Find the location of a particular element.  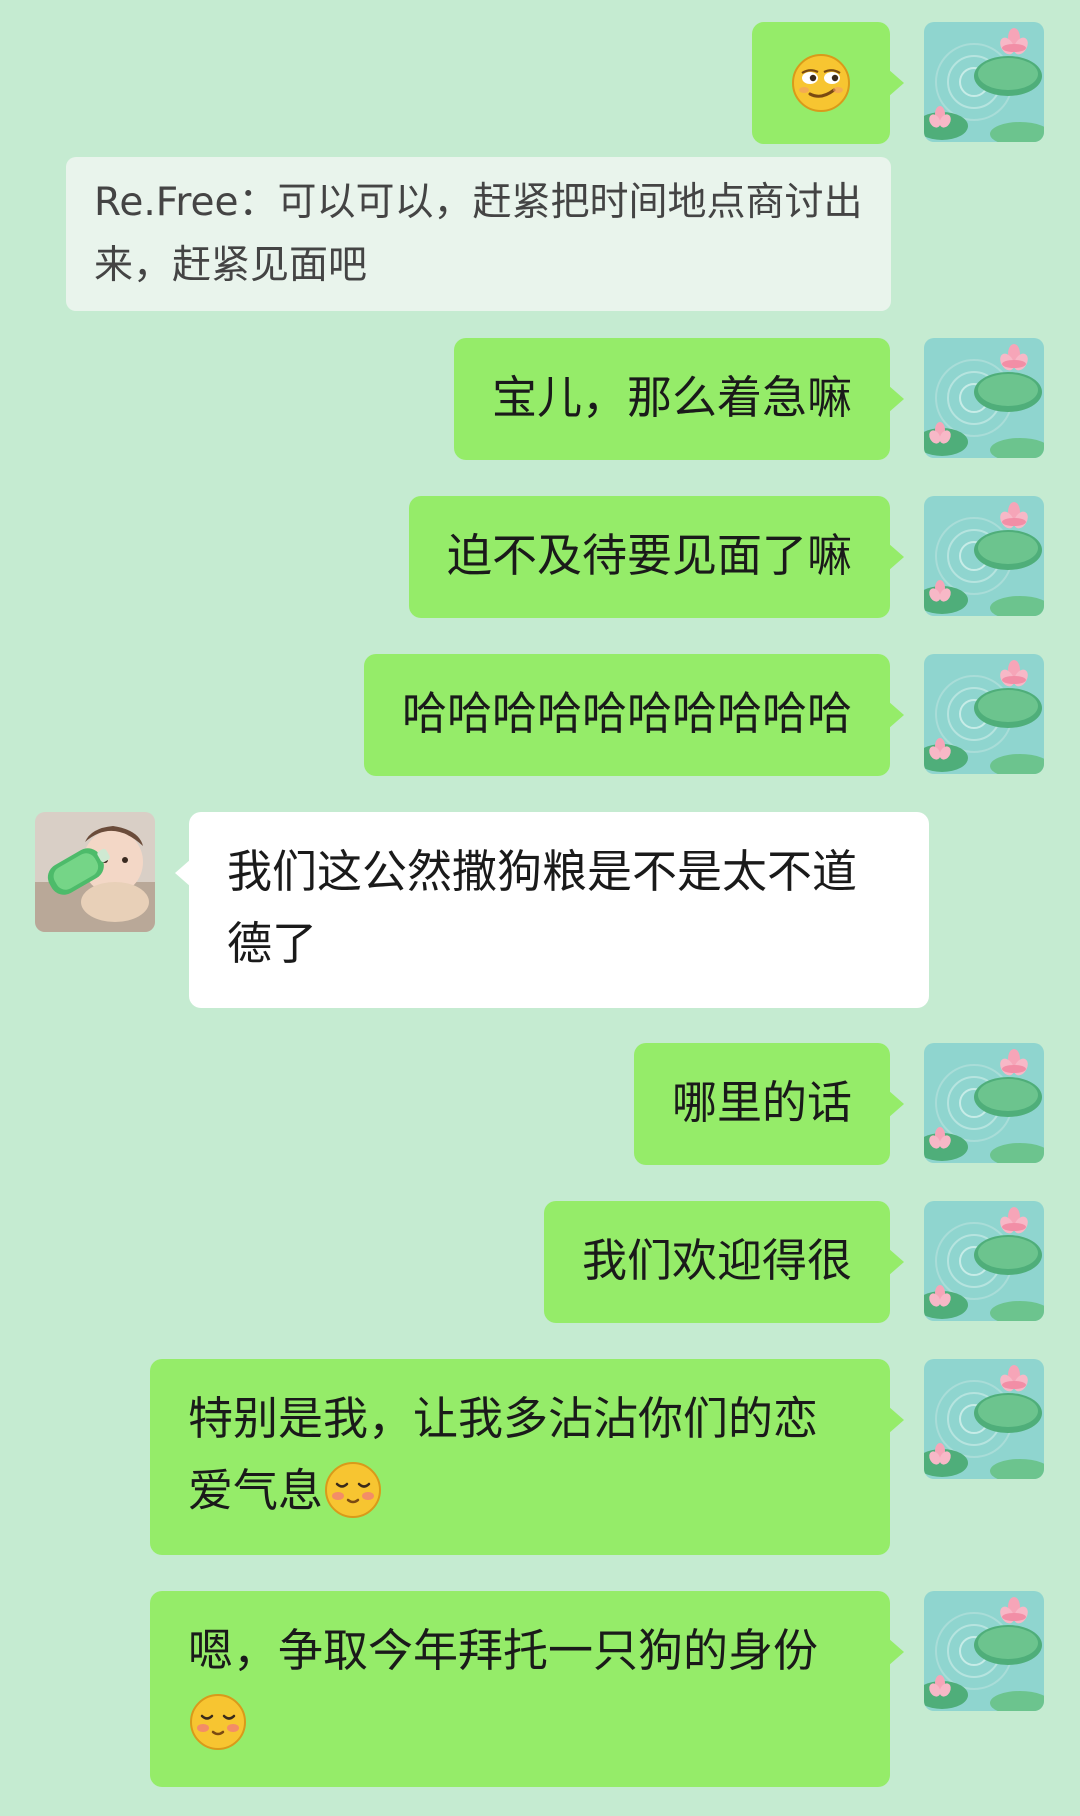

message-text: 迫不及待要见面了嘛 is located at coordinates (649, 555).